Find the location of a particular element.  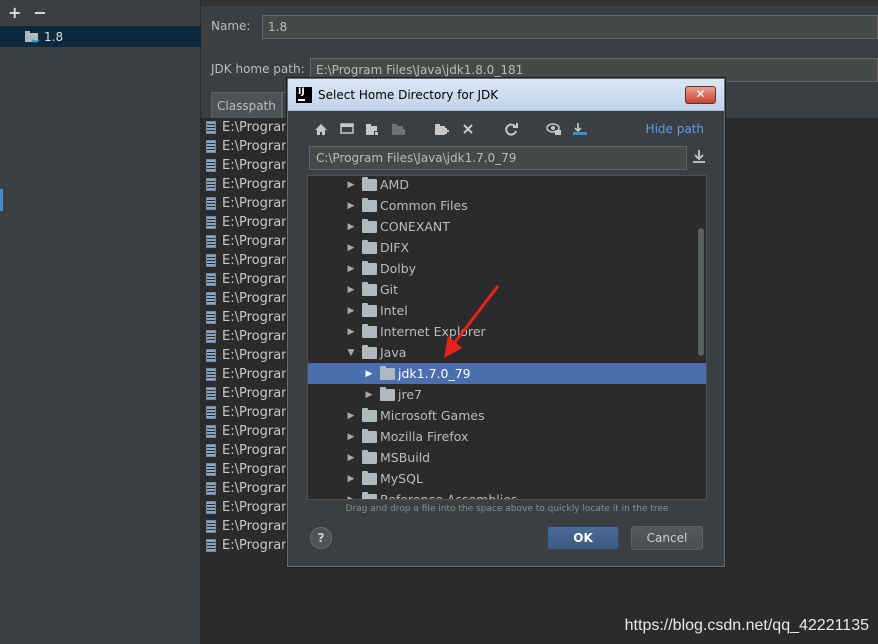

delete-icon is located at coordinates (467, 129).